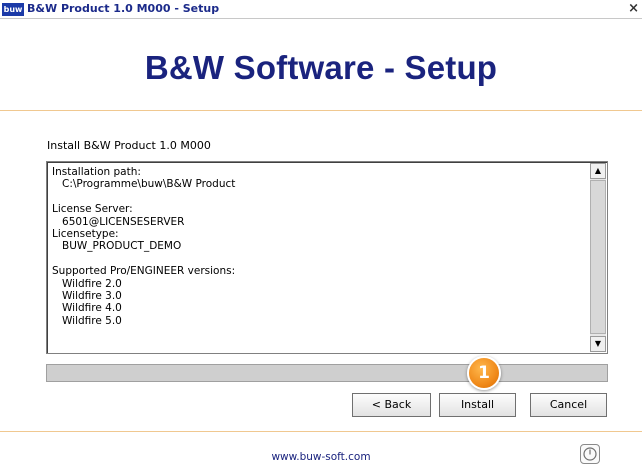  What do you see at coordinates (118, 221) in the screenshot?
I see `info-line: 6501@LICENSESERVER` at bounding box center [118, 221].